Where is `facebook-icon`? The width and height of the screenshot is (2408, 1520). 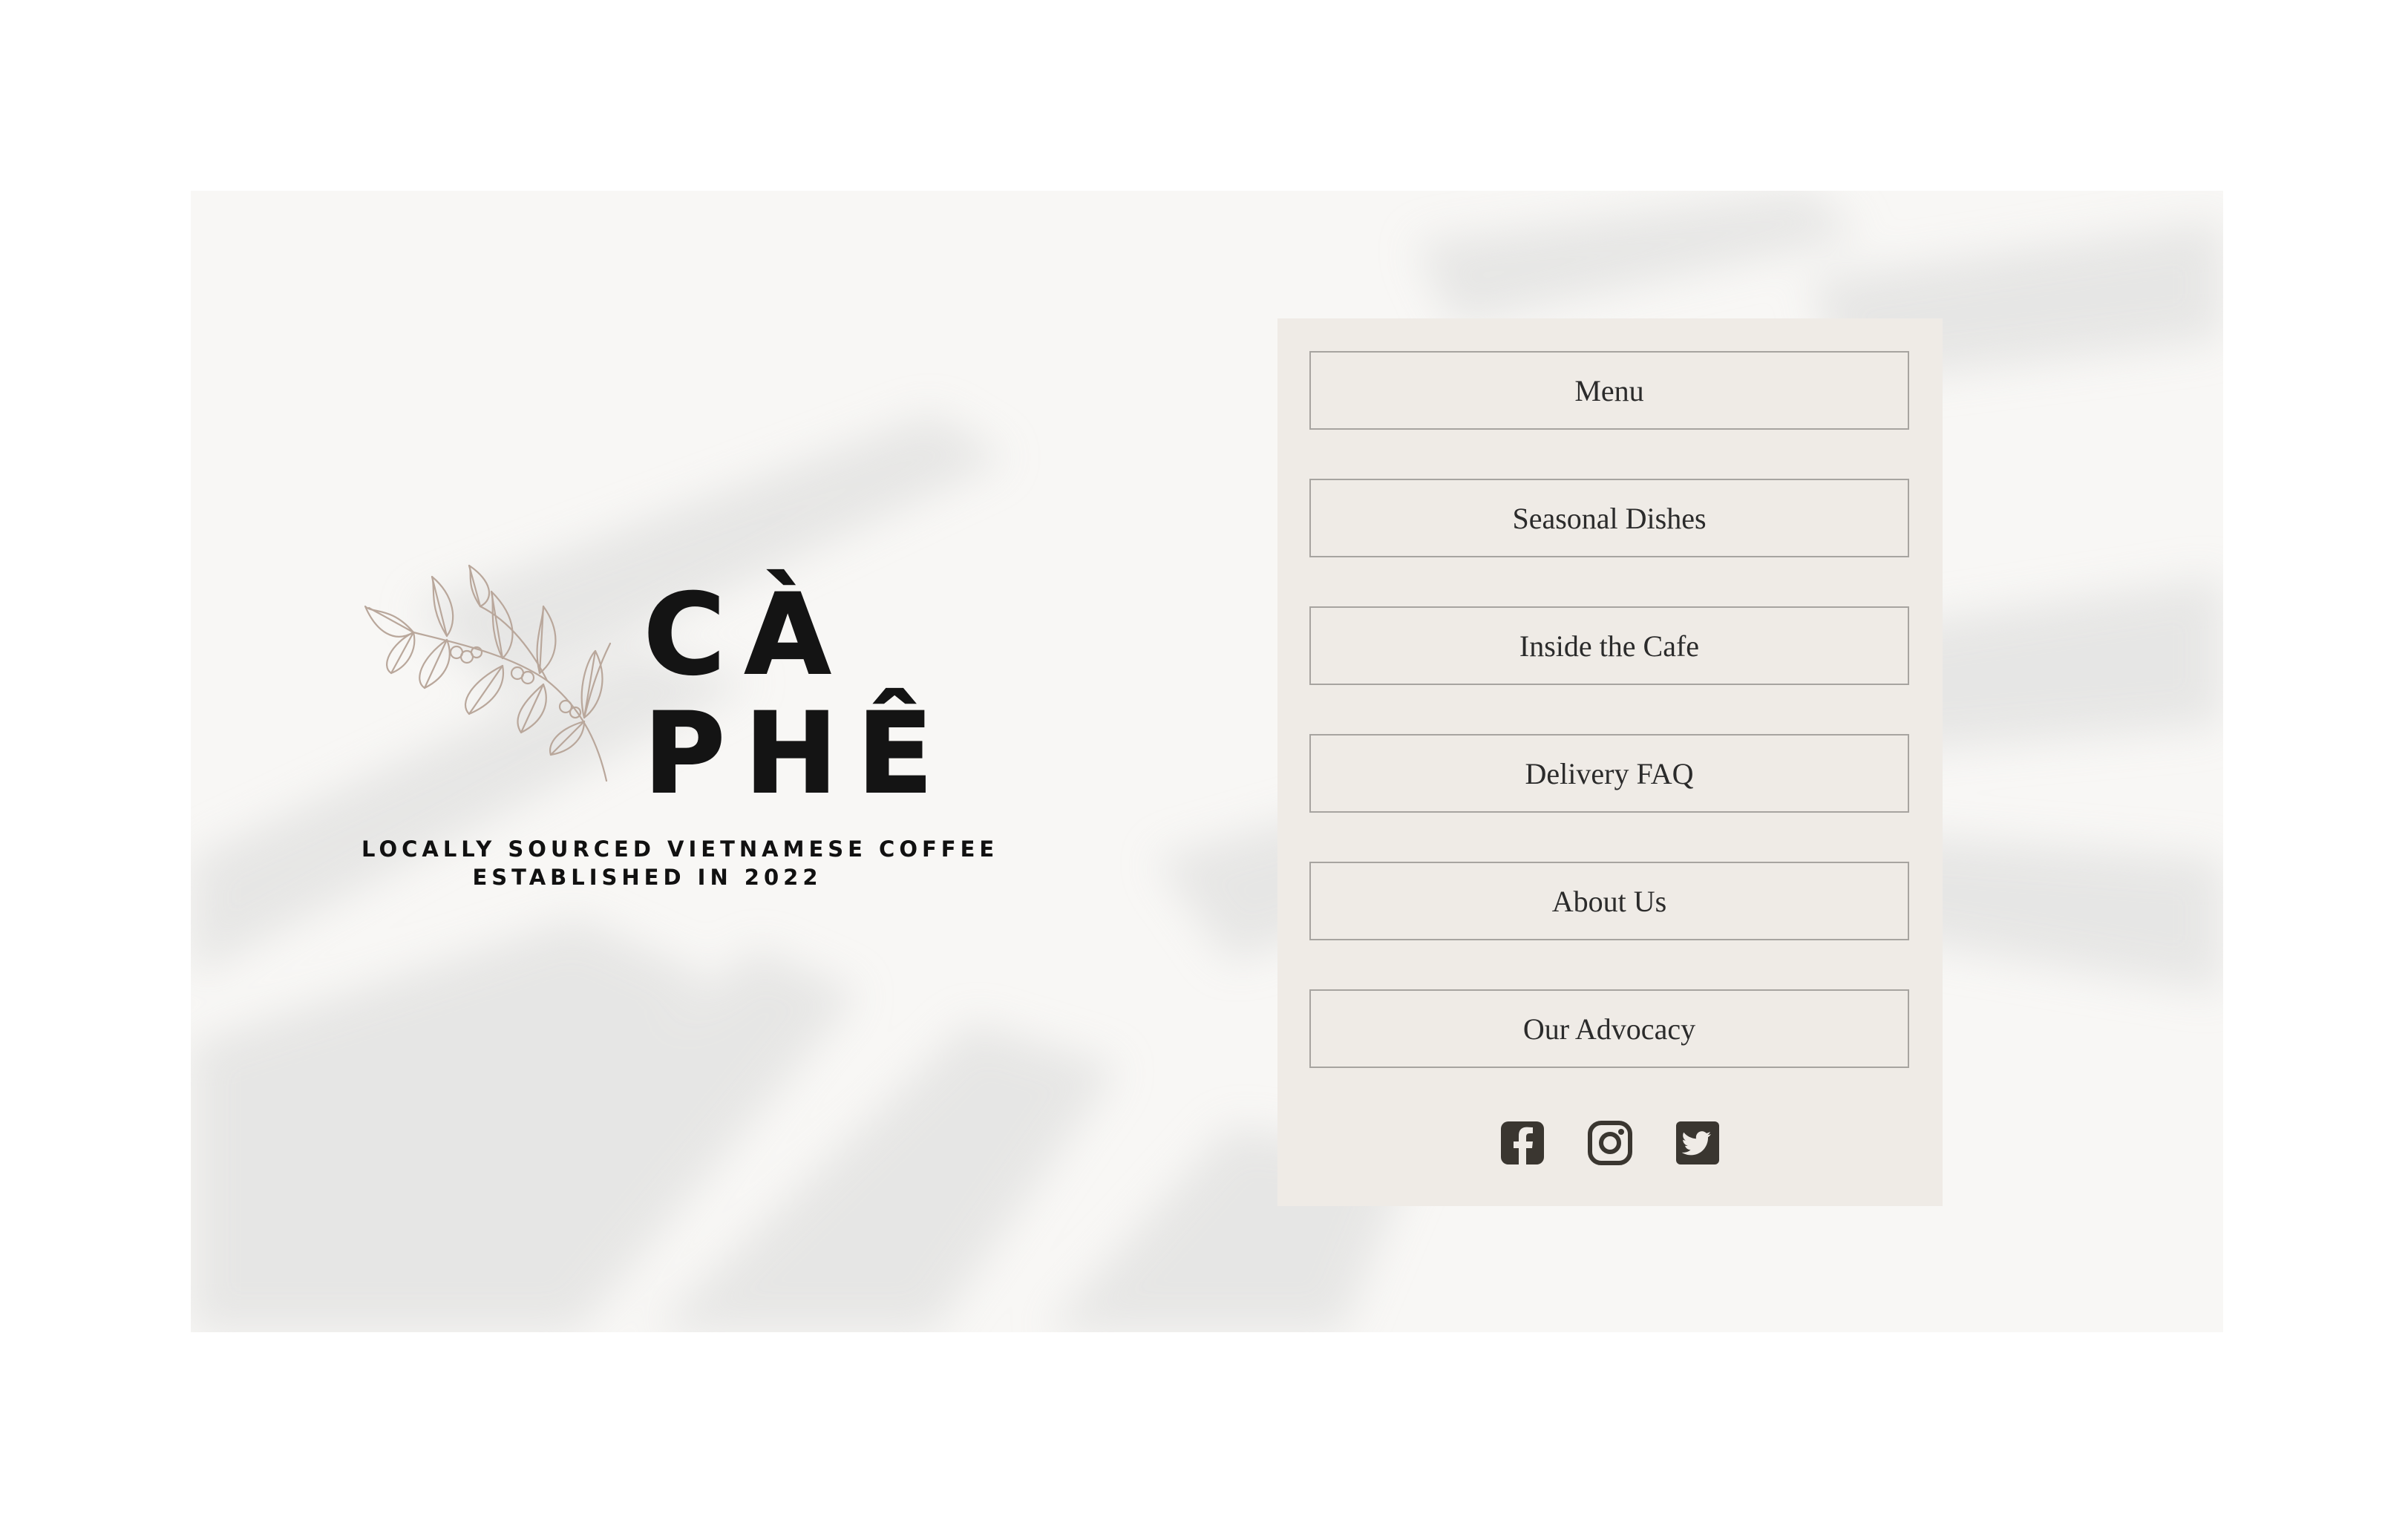
facebook-icon is located at coordinates (1522, 1143).